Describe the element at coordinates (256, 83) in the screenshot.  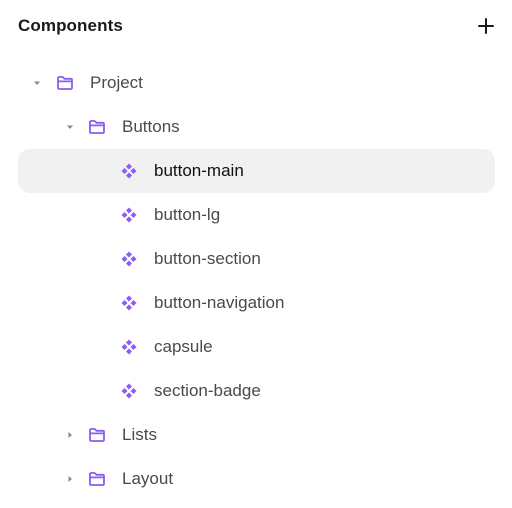
I see `tree-folder-project: Project` at that location.